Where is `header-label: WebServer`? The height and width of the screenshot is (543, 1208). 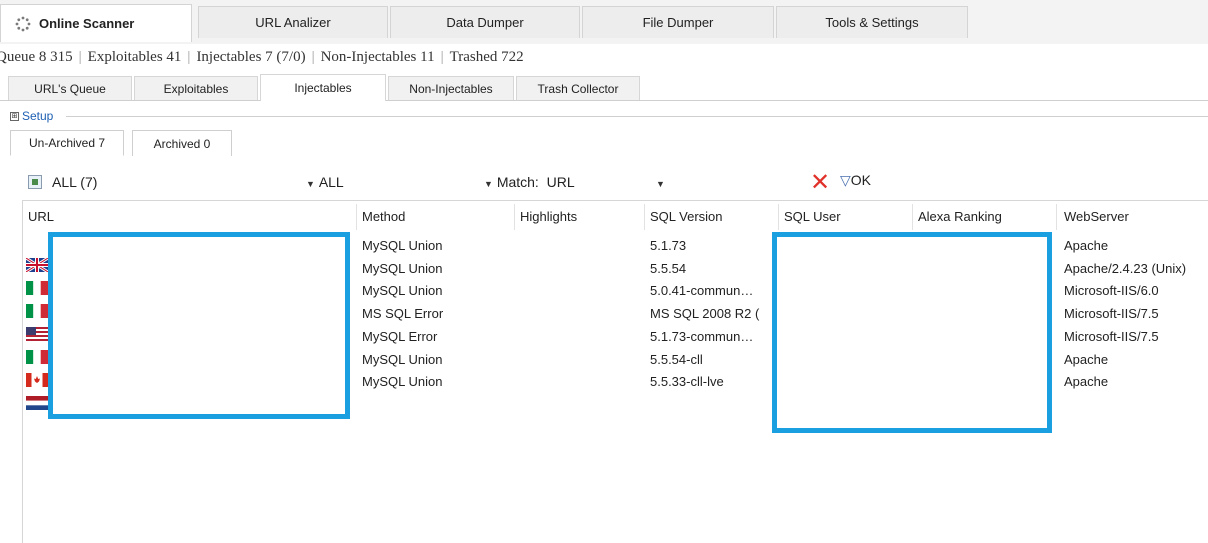 header-label: WebServer is located at coordinates (1096, 216).